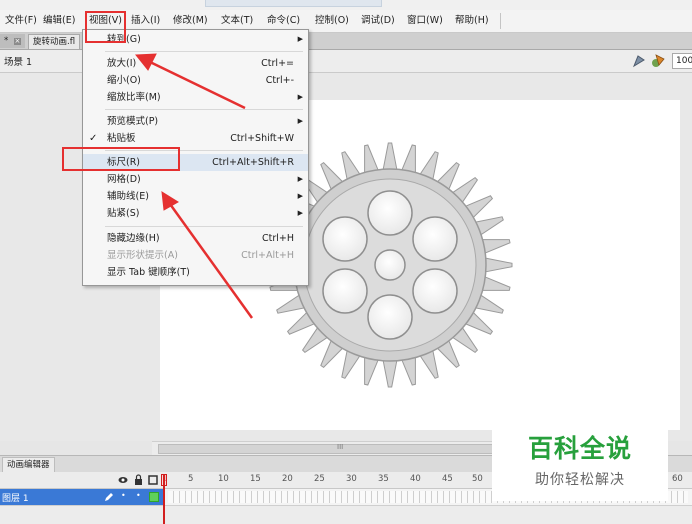  I want to click on frame-number: 45, so click(447, 479).